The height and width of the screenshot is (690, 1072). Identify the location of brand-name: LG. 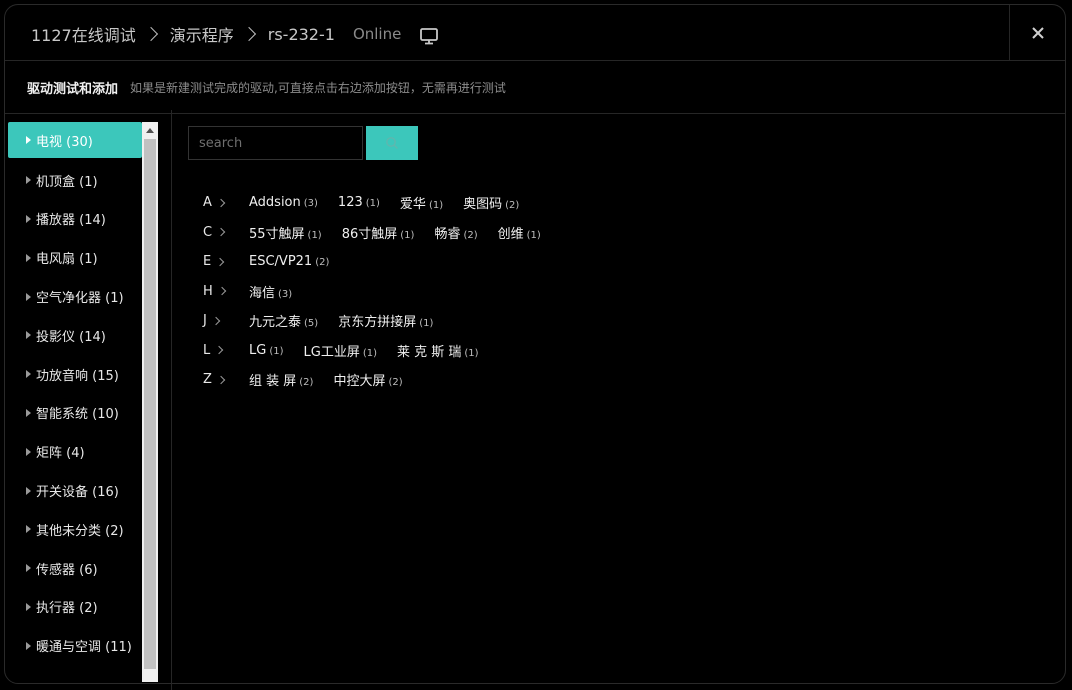
(258, 350).